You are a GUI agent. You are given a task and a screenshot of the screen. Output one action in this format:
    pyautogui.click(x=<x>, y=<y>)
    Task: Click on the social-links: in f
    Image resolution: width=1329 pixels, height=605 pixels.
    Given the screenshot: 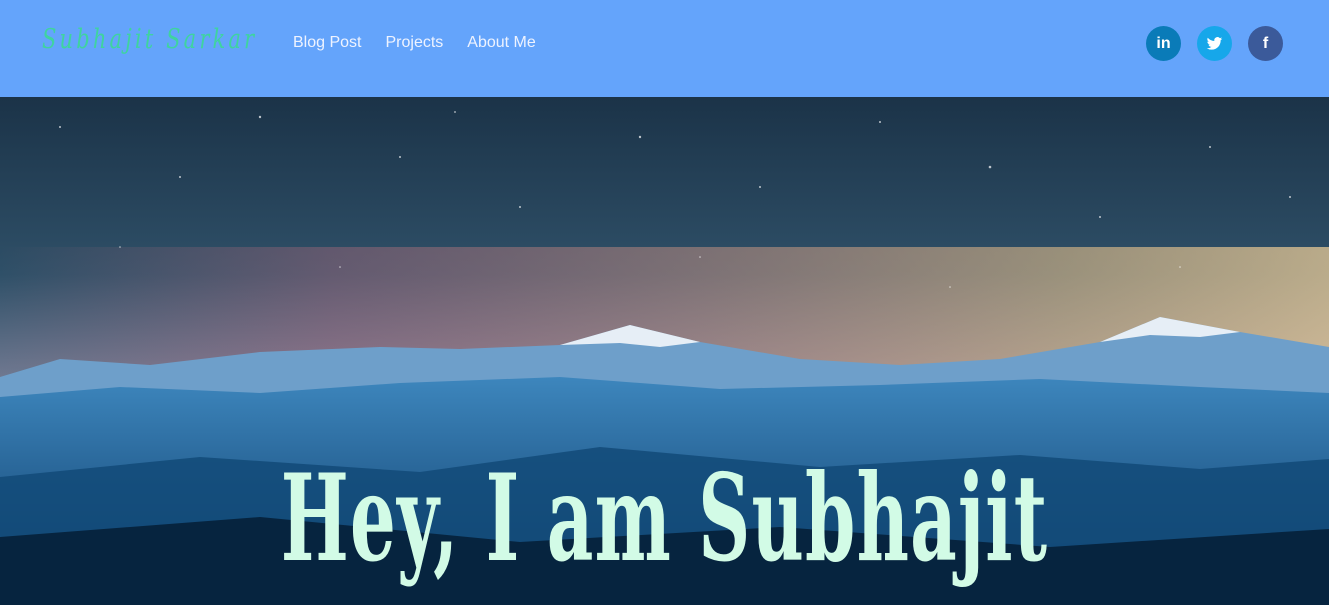 What is the action you would take?
    pyautogui.click(x=1214, y=43)
    